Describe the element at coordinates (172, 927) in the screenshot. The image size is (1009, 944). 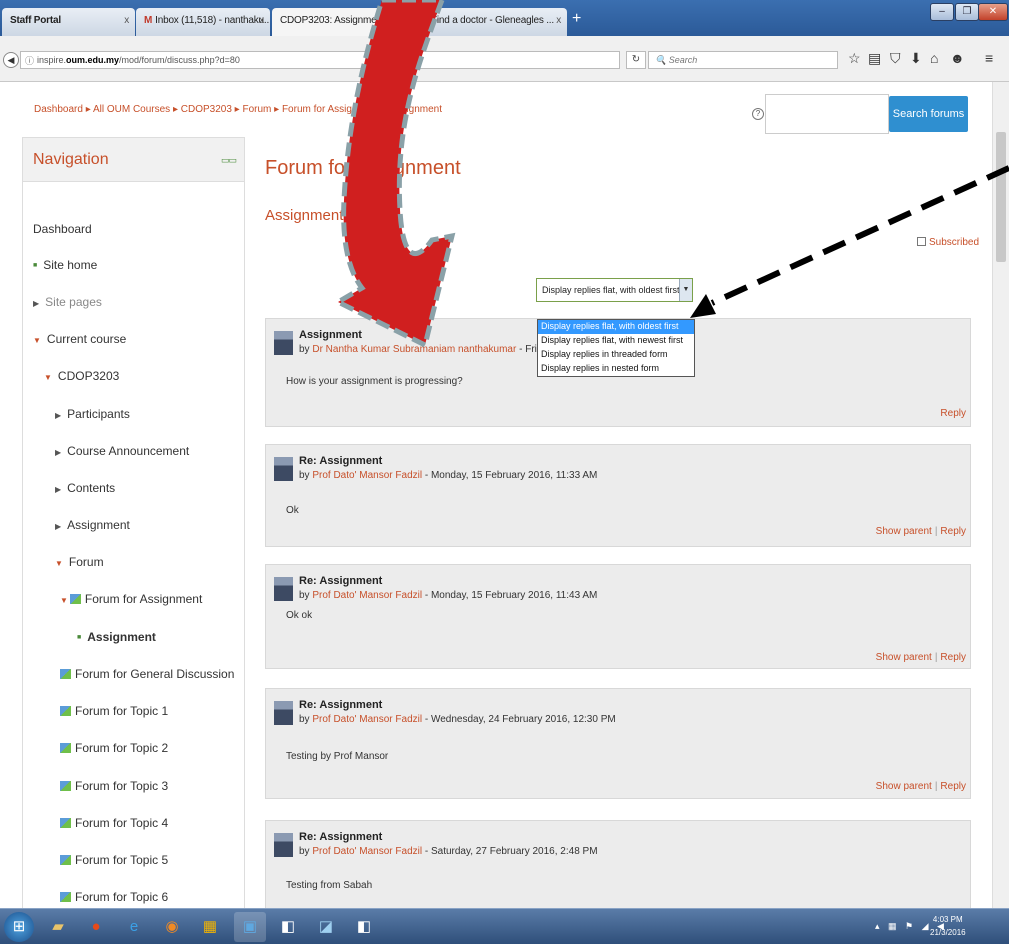
I see `firefox-icon: ◉` at that location.